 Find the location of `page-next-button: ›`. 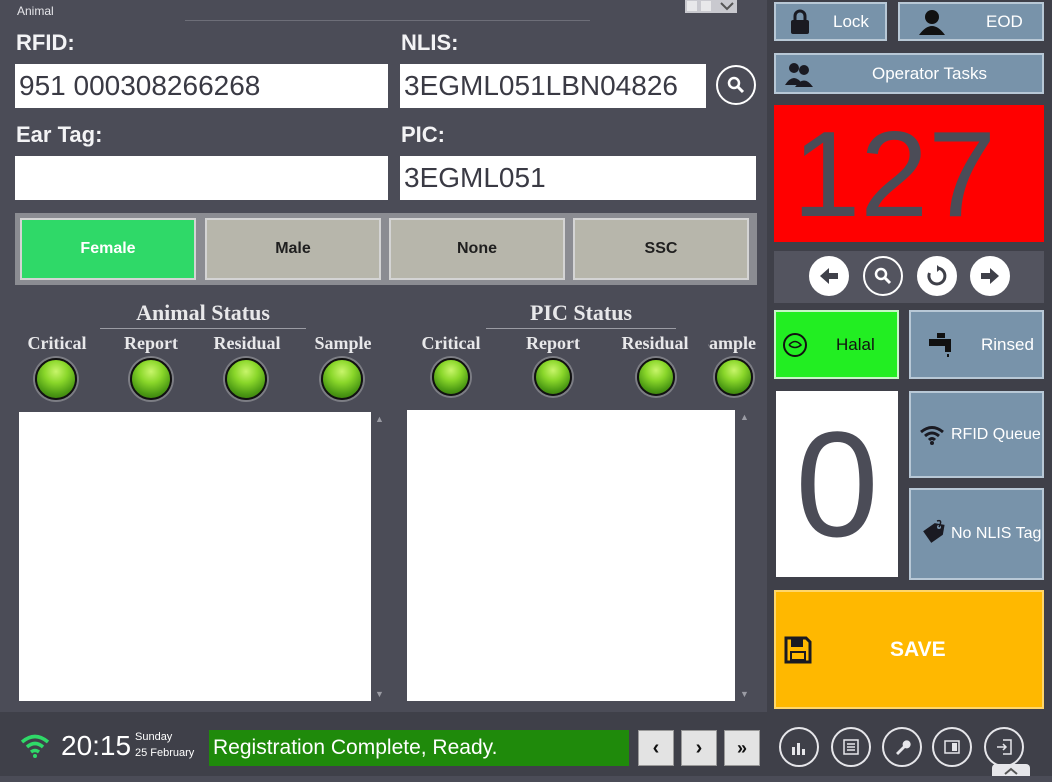

page-next-button: › is located at coordinates (699, 748).